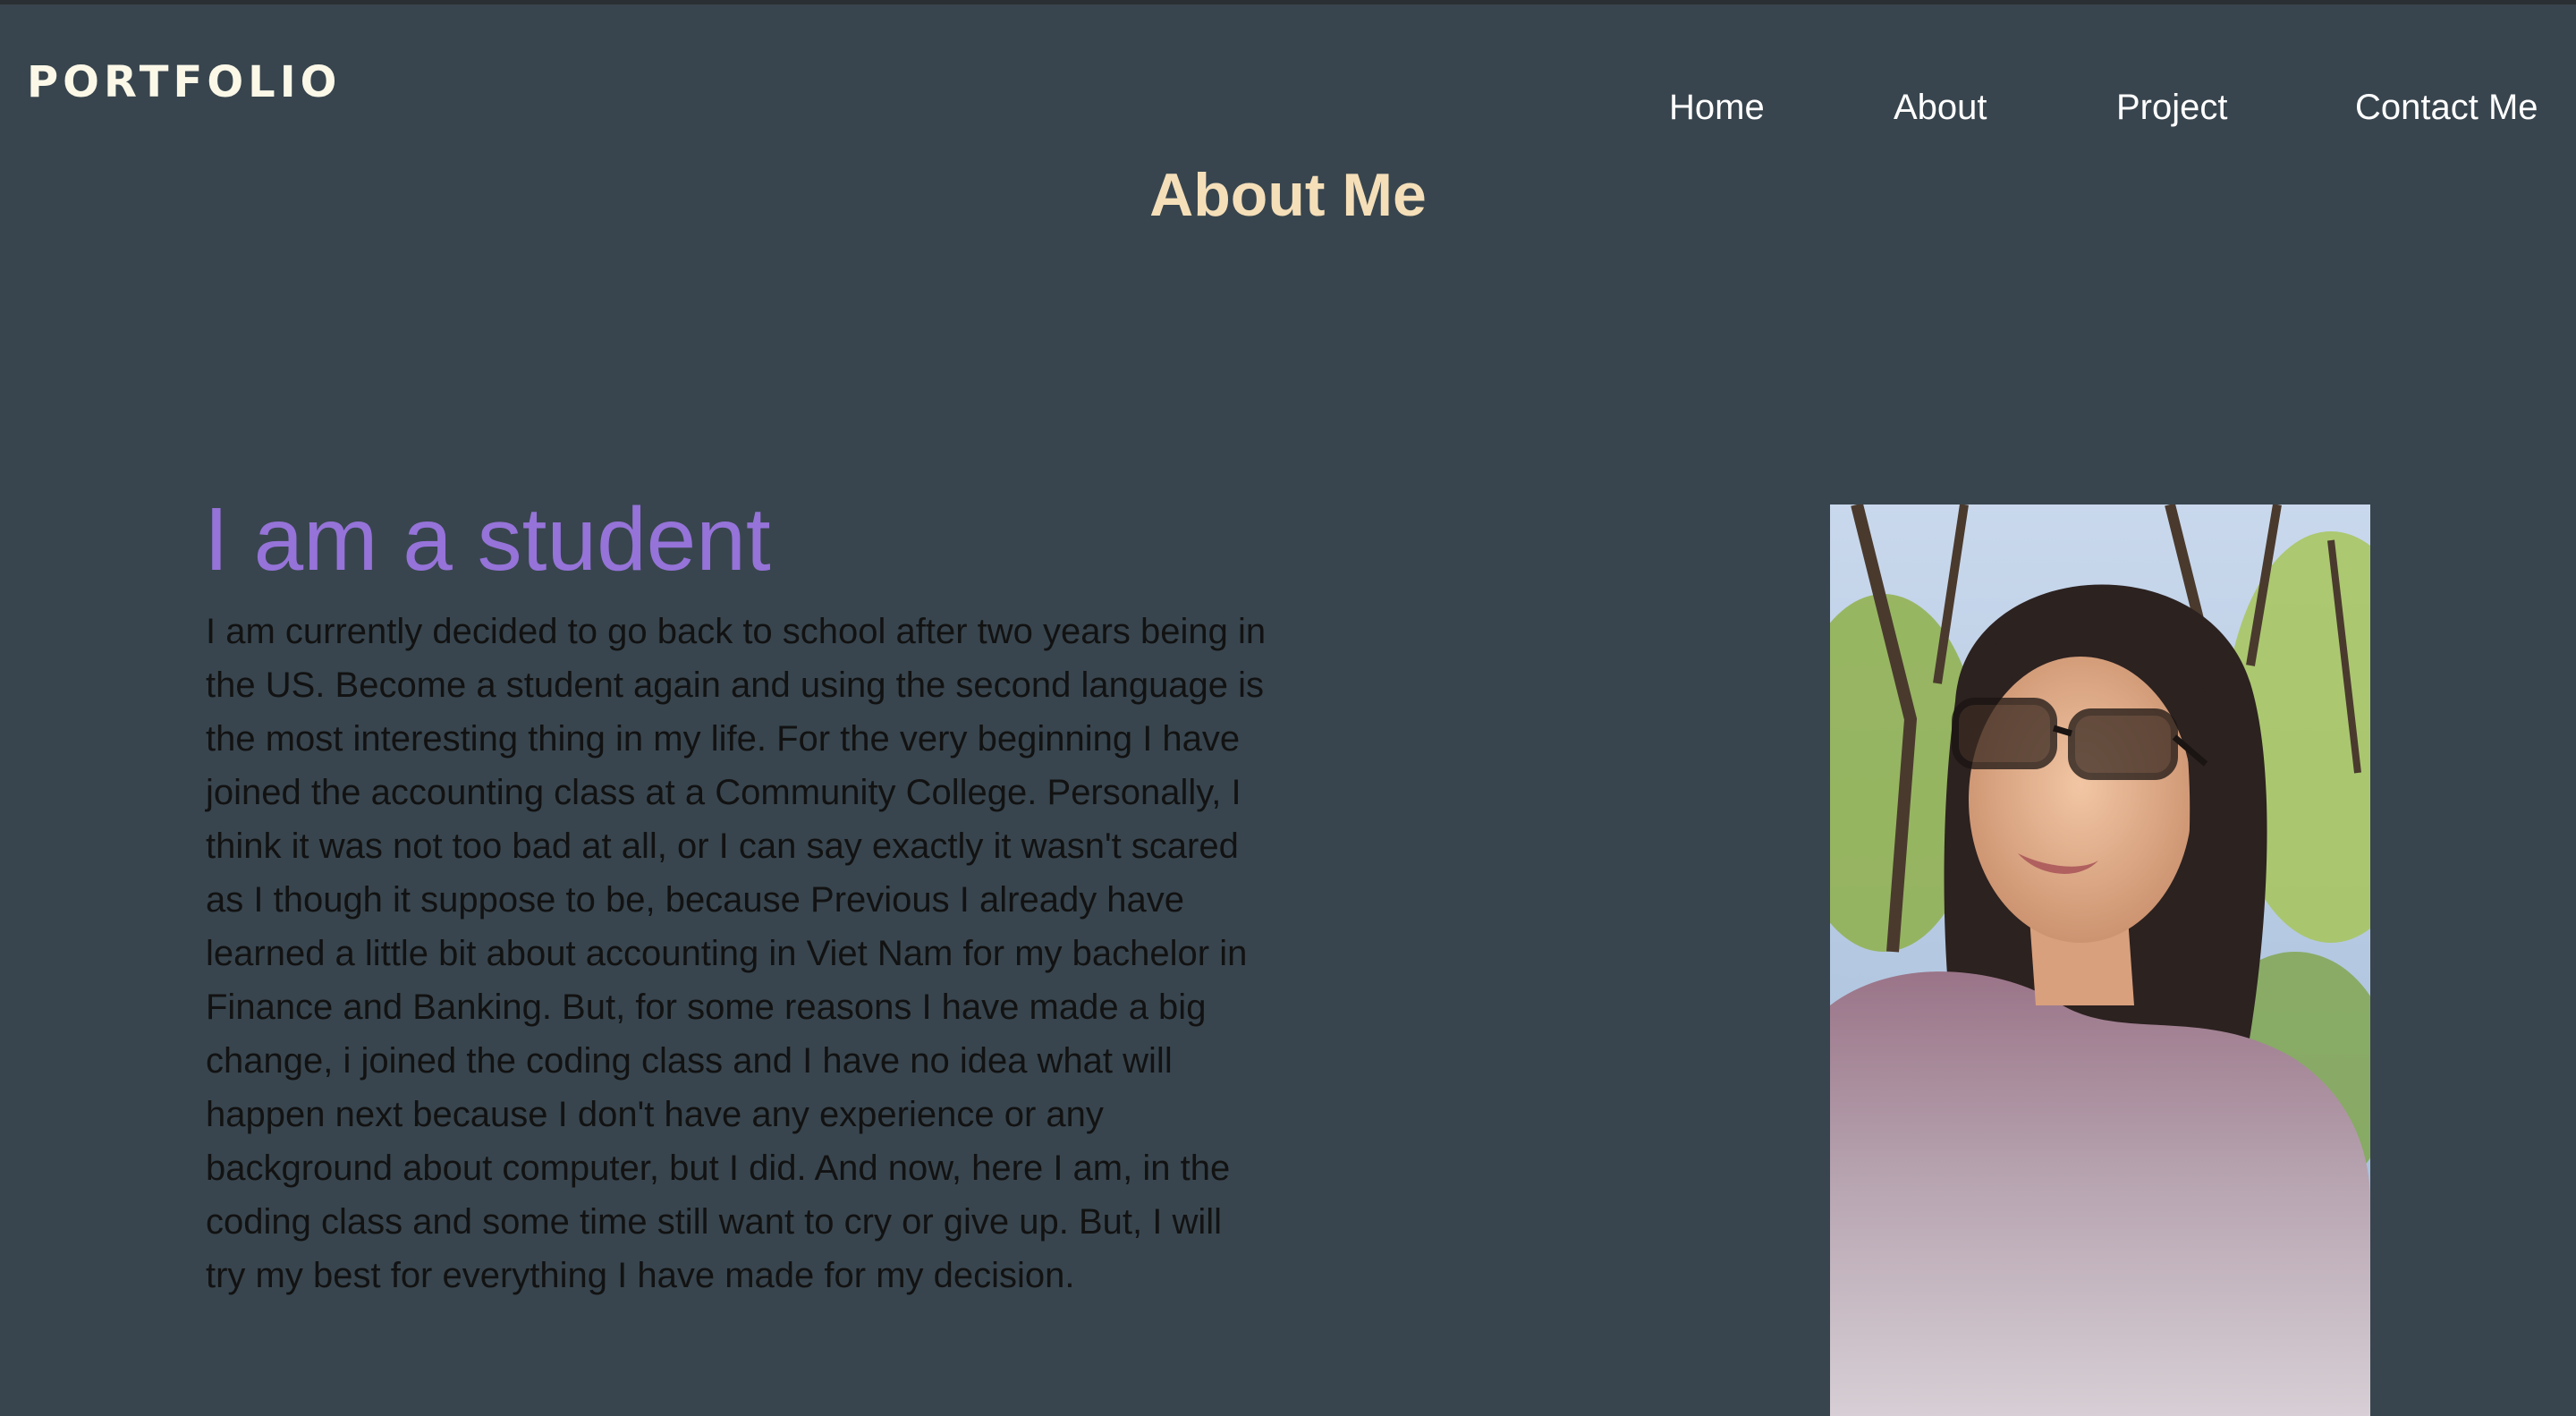 This screenshot has height=1416, width=2576. I want to click on nav-home: Home, so click(1717, 107).